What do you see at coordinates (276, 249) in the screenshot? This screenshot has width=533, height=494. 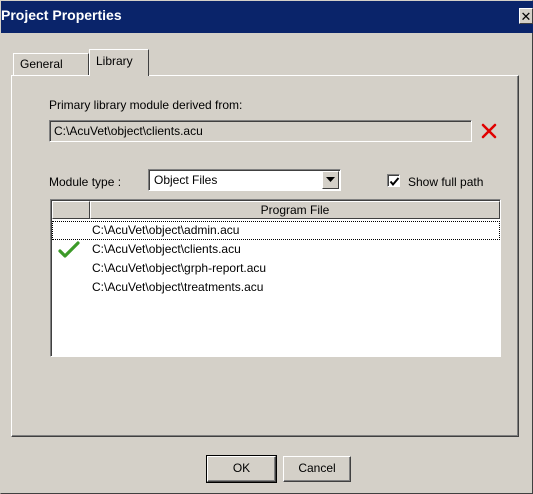 I see `file-row: C:\AcuVet\object\clients.acu` at bounding box center [276, 249].